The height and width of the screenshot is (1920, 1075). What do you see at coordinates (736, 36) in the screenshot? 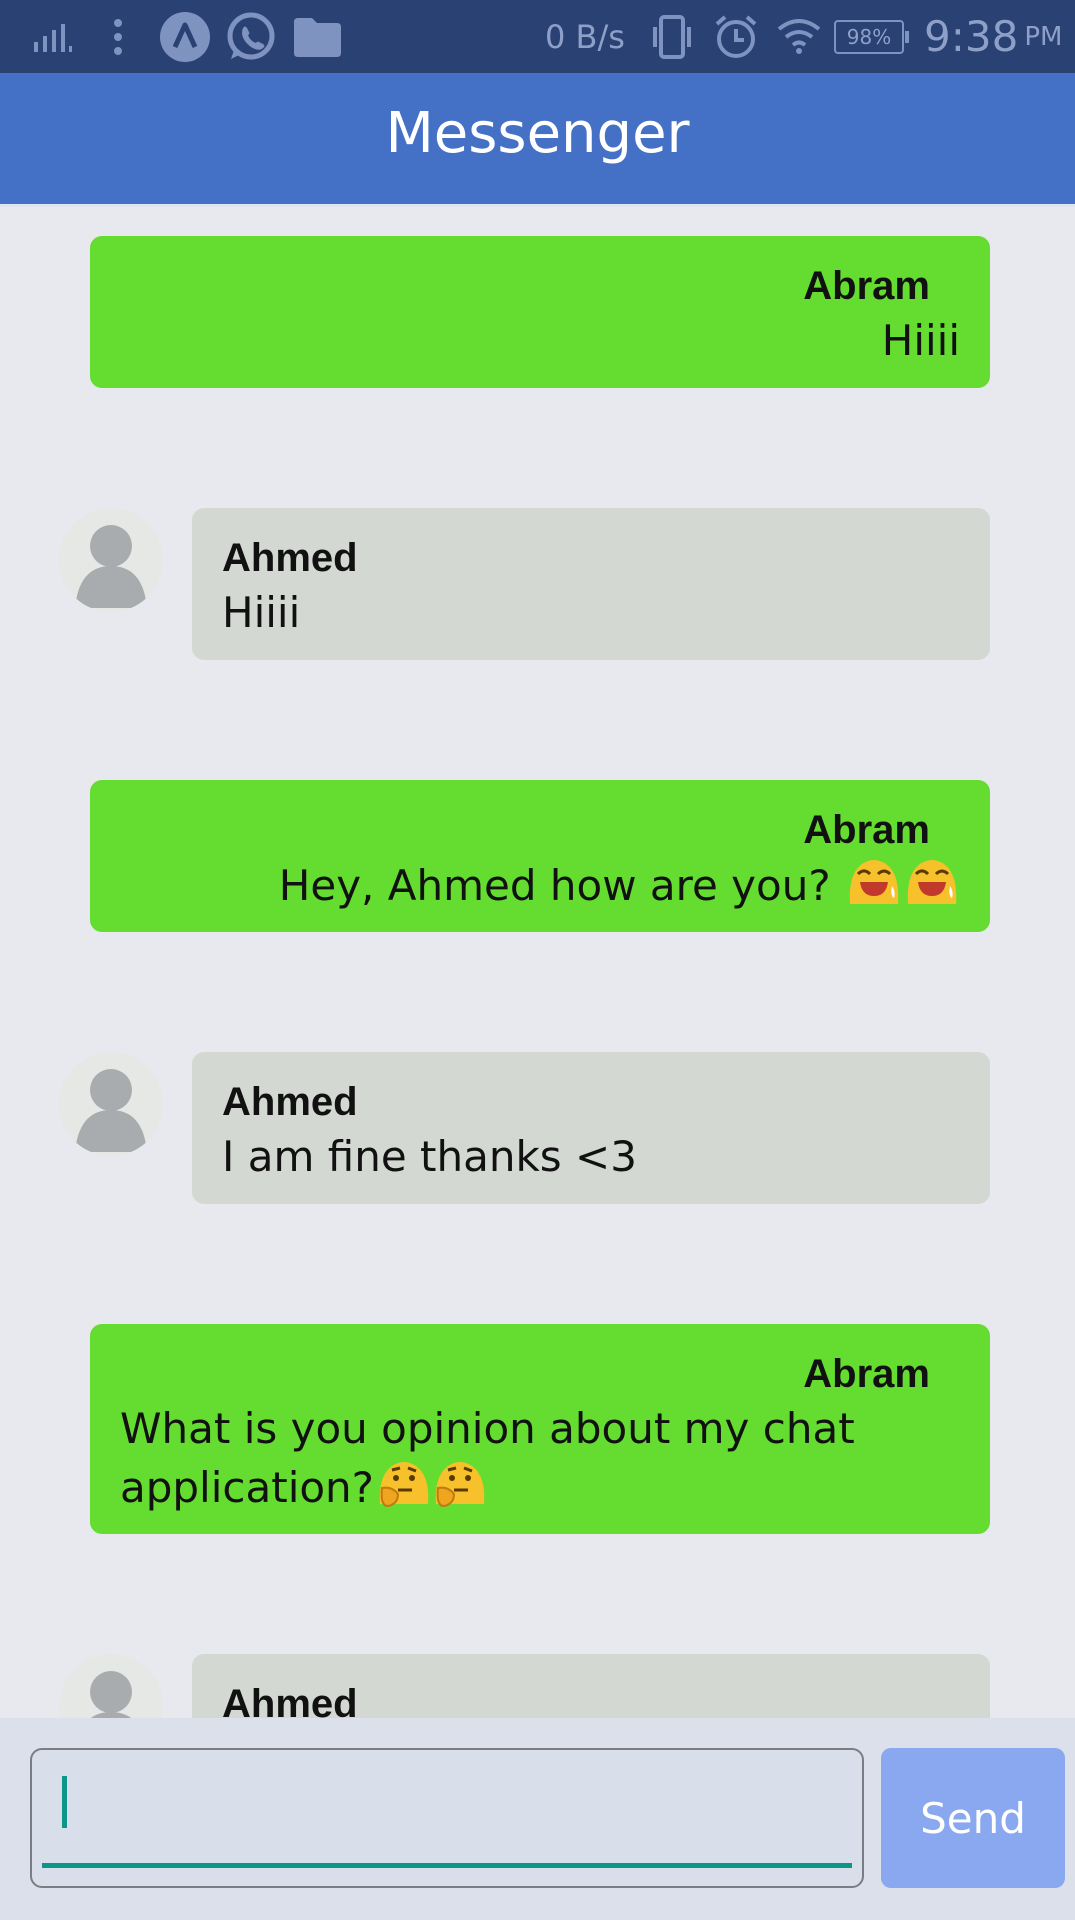
I see `alarm-icon` at bounding box center [736, 36].